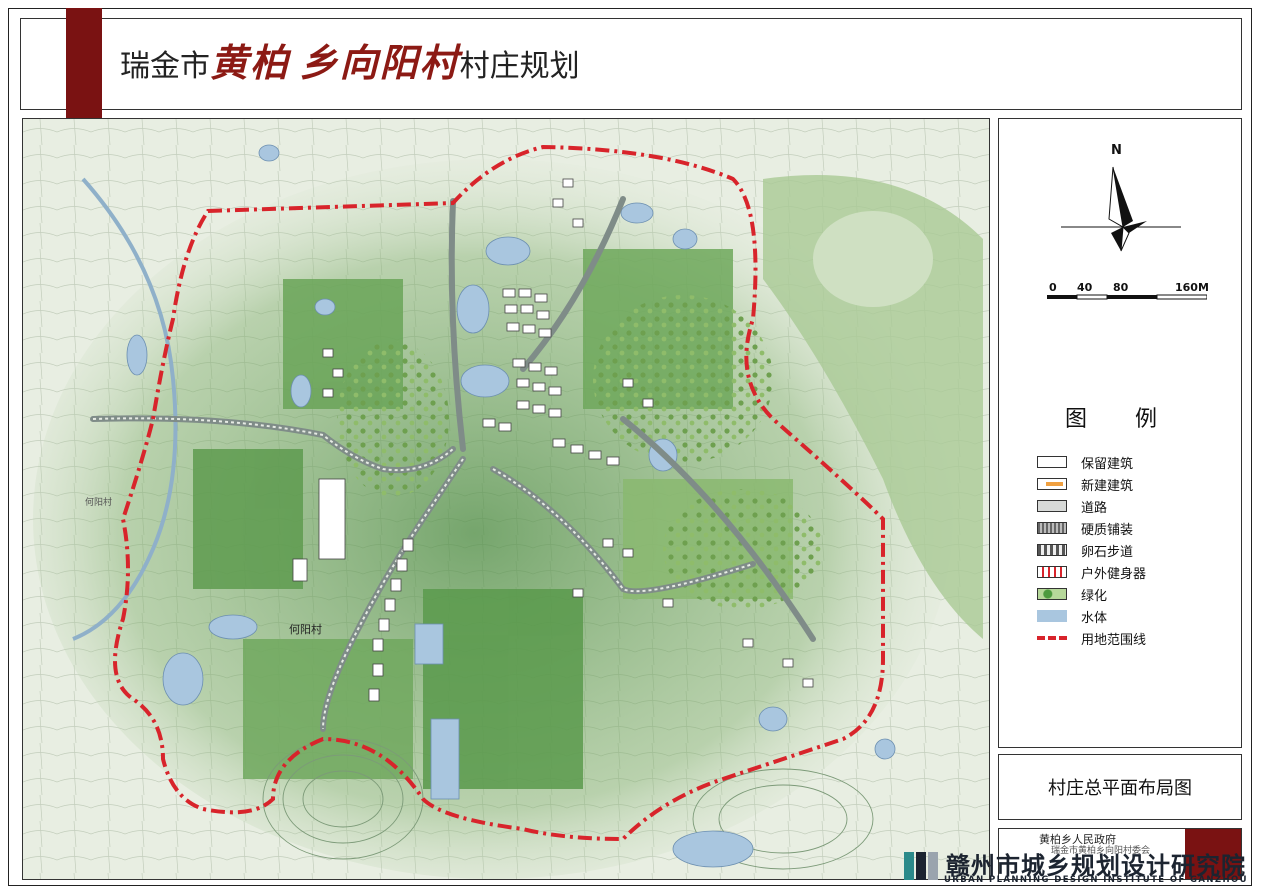 The height and width of the screenshot is (896, 1262). What do you see at coordinates (519, 66) in the screenshot?
I see `title-suffix: 村庄规划` at bounding box center [519, 66].